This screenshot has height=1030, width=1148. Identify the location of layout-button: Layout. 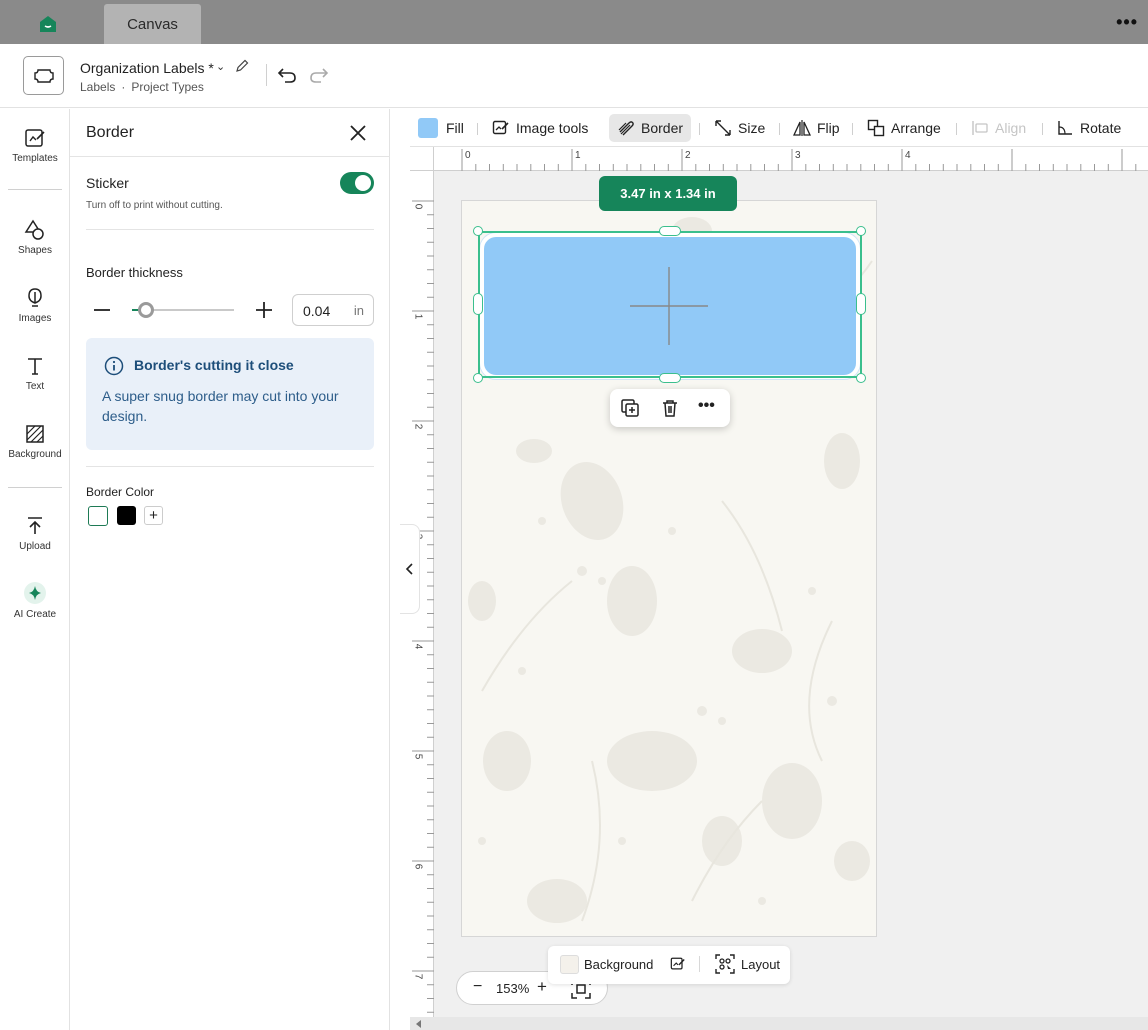
(760, 964).